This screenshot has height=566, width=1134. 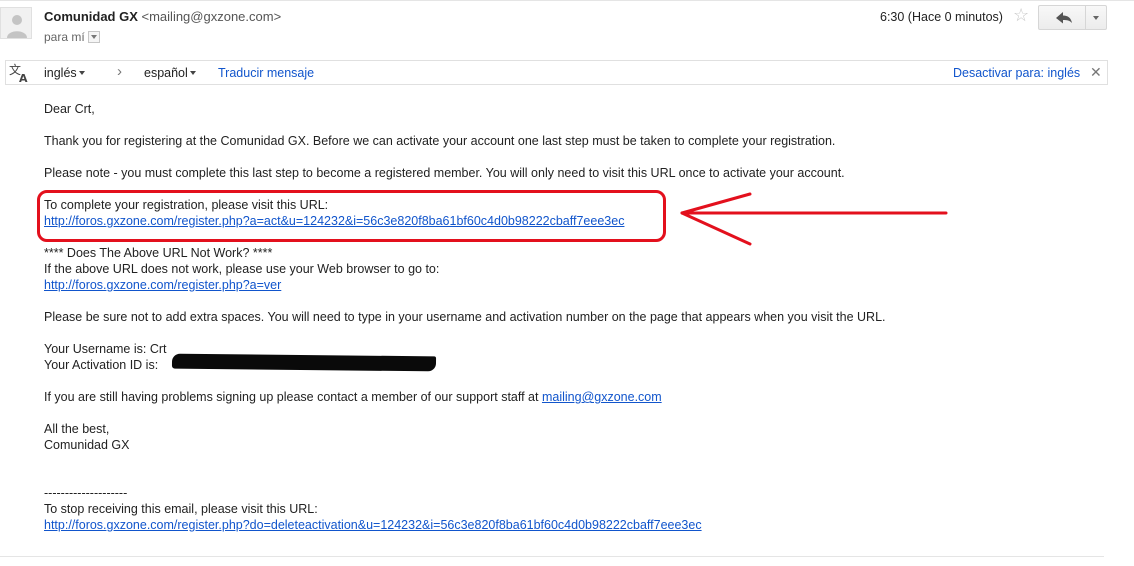 What do you see at coordinates (105, 349) in the screenshot?
I see `username-line: Your Username is: Crt` at bounding box center [105, 349].